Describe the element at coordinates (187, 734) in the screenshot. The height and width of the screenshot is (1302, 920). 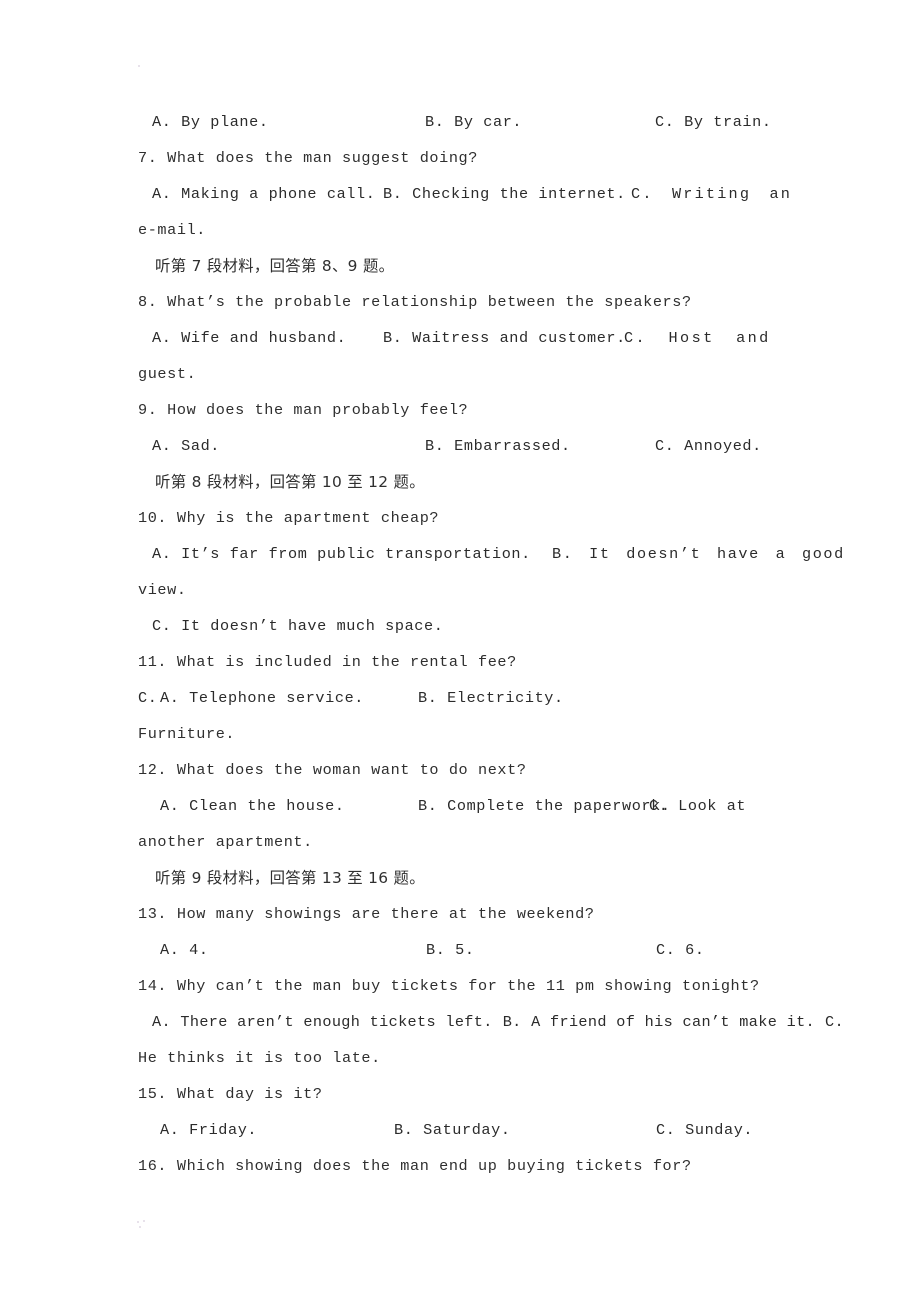
I see `question-wrap-11: Furniture.` at that location.